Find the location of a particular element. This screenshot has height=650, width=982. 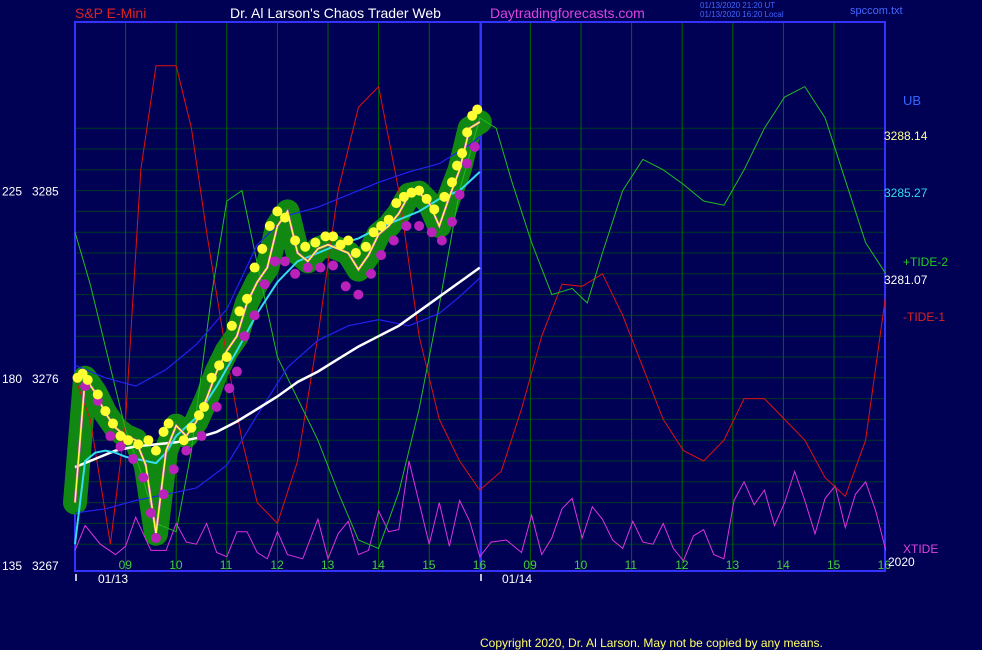

timestamp-utc: 01/13/2020 21:20 UT is located at coordinates (737, 5).